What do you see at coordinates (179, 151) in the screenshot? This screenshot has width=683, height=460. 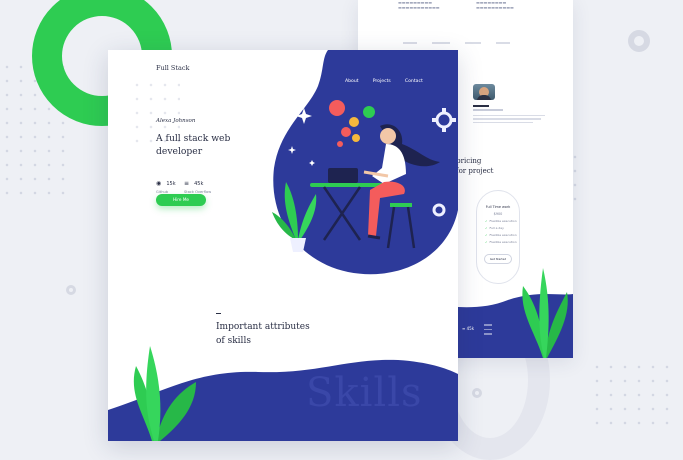 I see `hero-headline-line2: developer` at bounding box center [179, 151].